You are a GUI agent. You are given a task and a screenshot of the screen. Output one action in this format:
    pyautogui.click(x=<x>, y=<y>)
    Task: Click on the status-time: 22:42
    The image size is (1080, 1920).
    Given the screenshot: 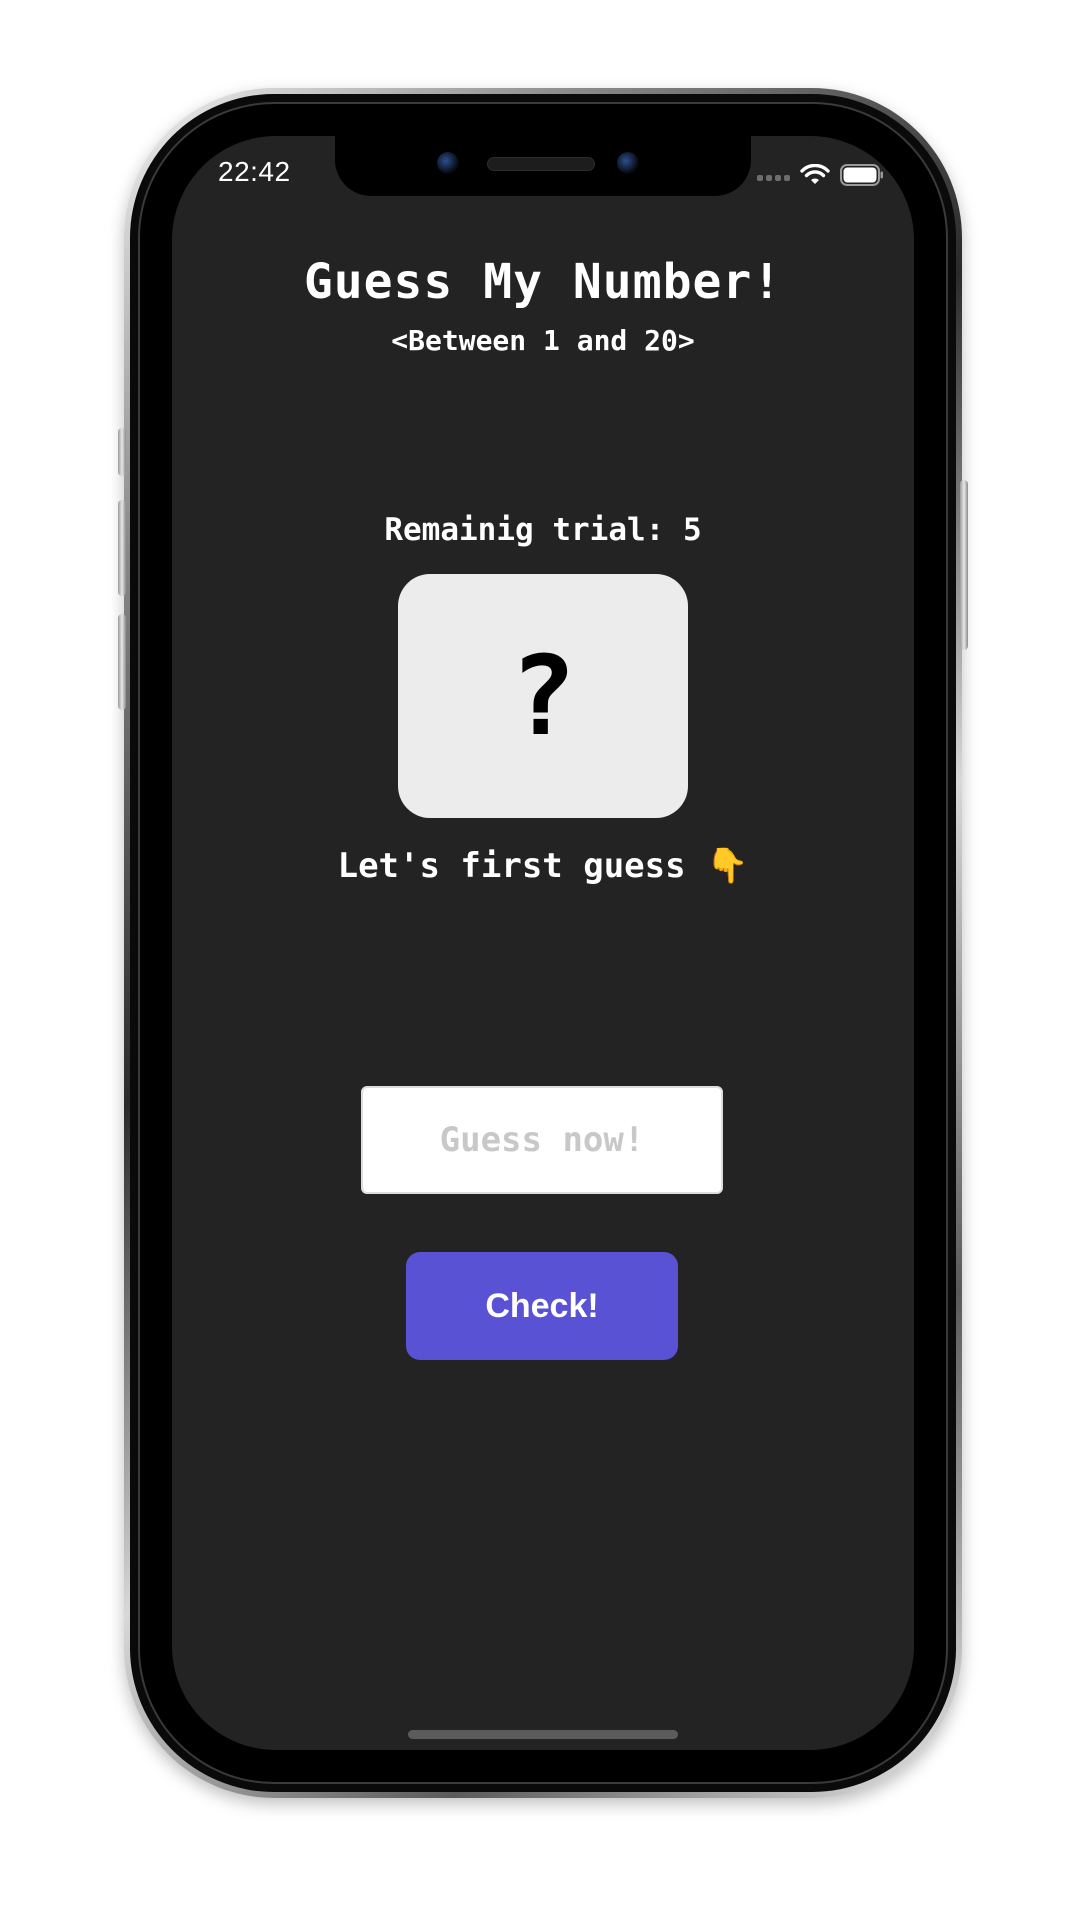 What is the action you would take?
    pyautogui.click(x=254, y=171)
    